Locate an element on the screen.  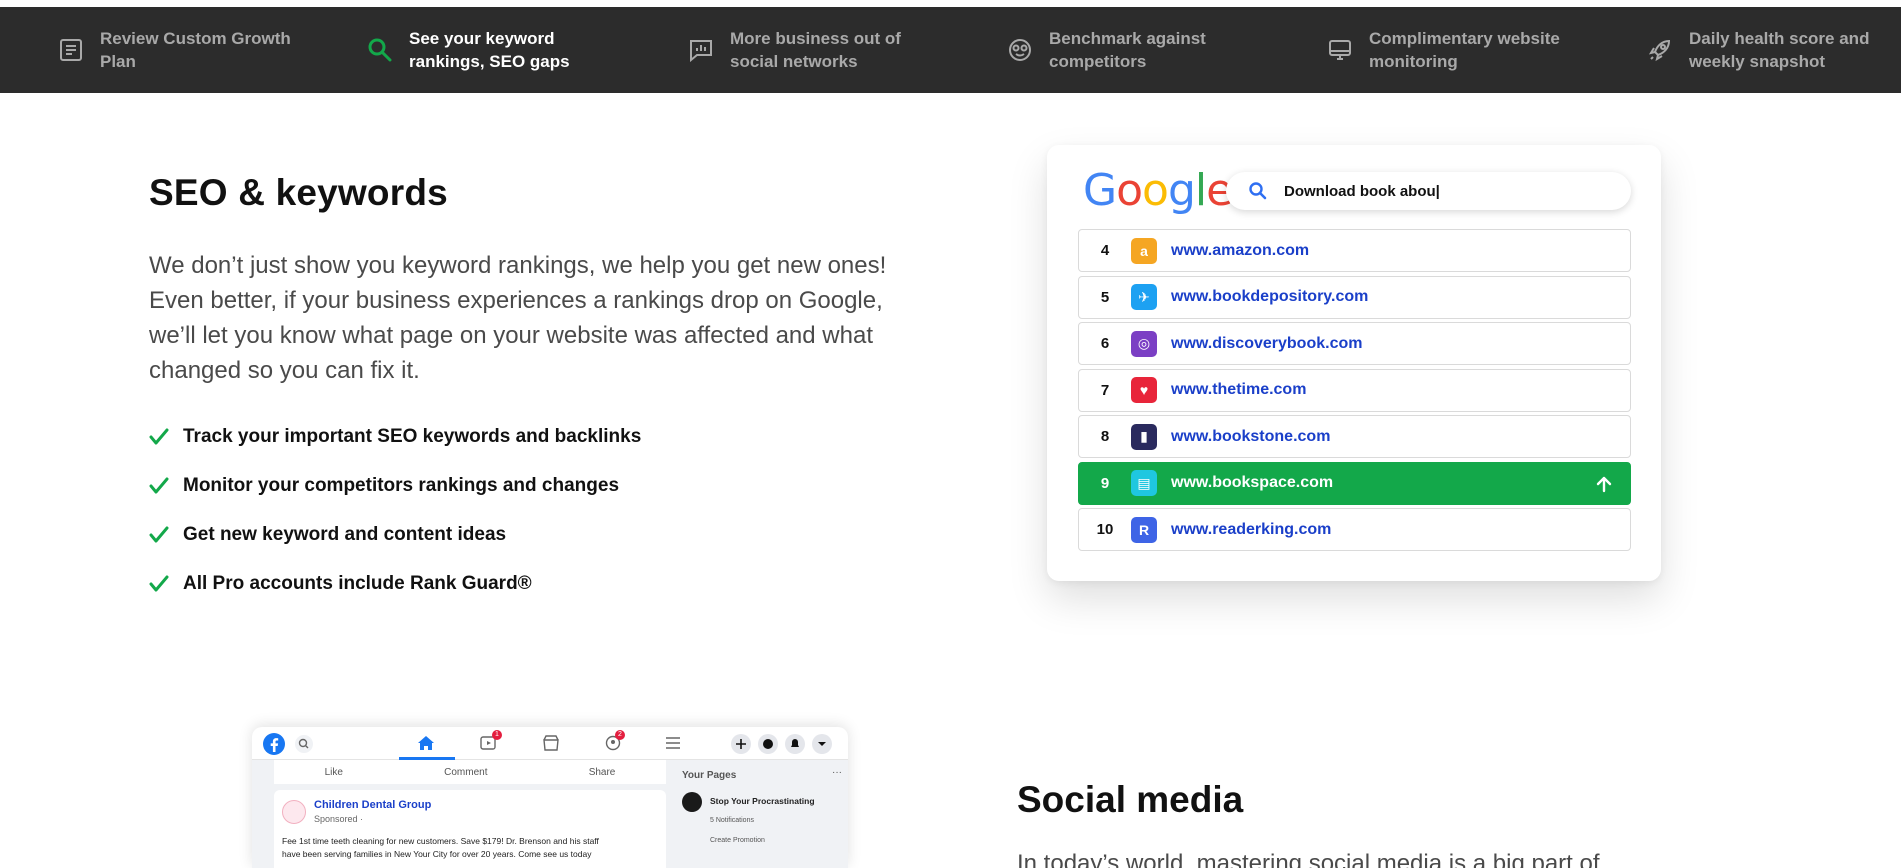
search-result-row: 7 ♥ www.thetime.com is located at coordinates (1354, 390).